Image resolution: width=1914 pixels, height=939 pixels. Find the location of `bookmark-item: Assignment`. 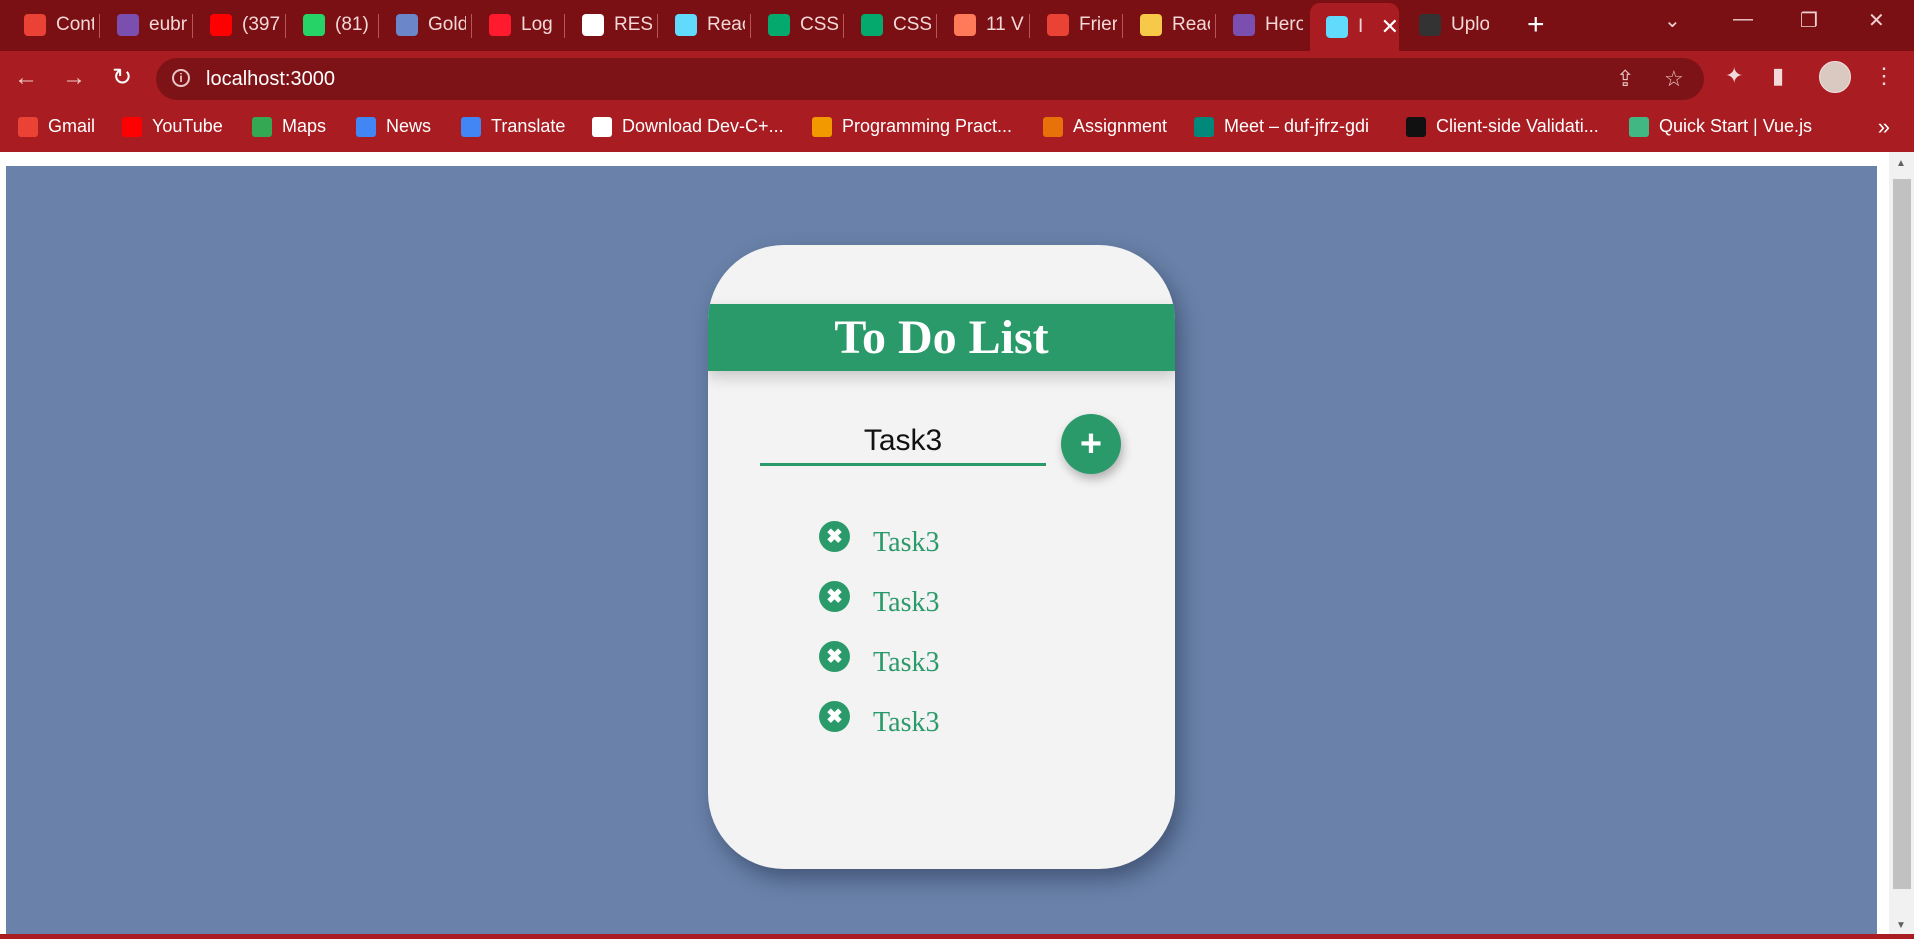

bookmark-item: Assignment is located at coordinates (1105, 126).